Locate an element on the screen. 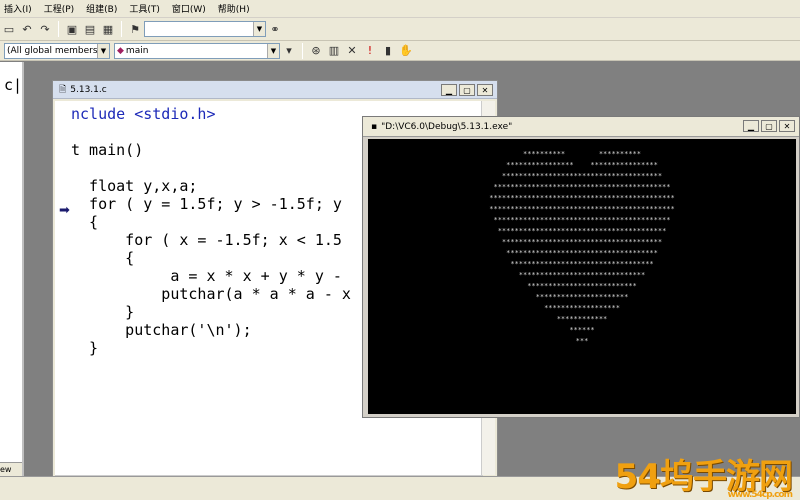 Image resolution: width=800 pixels, height=500 pixels. code-line: t main() is located at coordinates (107, 150).